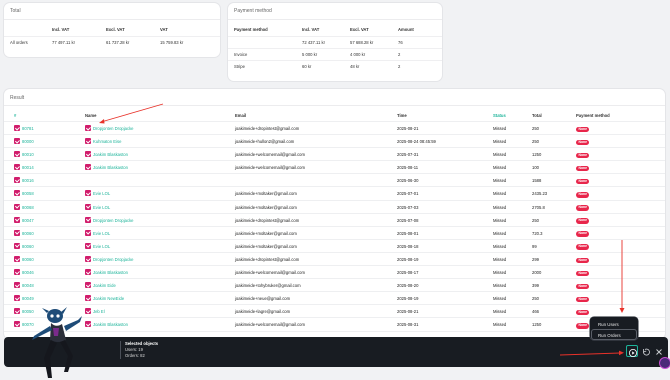  What do you see at coordinates (614, 334) in the screenshot?
I see `run-orders-menu-item: Run Orders` at bounding box center [614, 334].